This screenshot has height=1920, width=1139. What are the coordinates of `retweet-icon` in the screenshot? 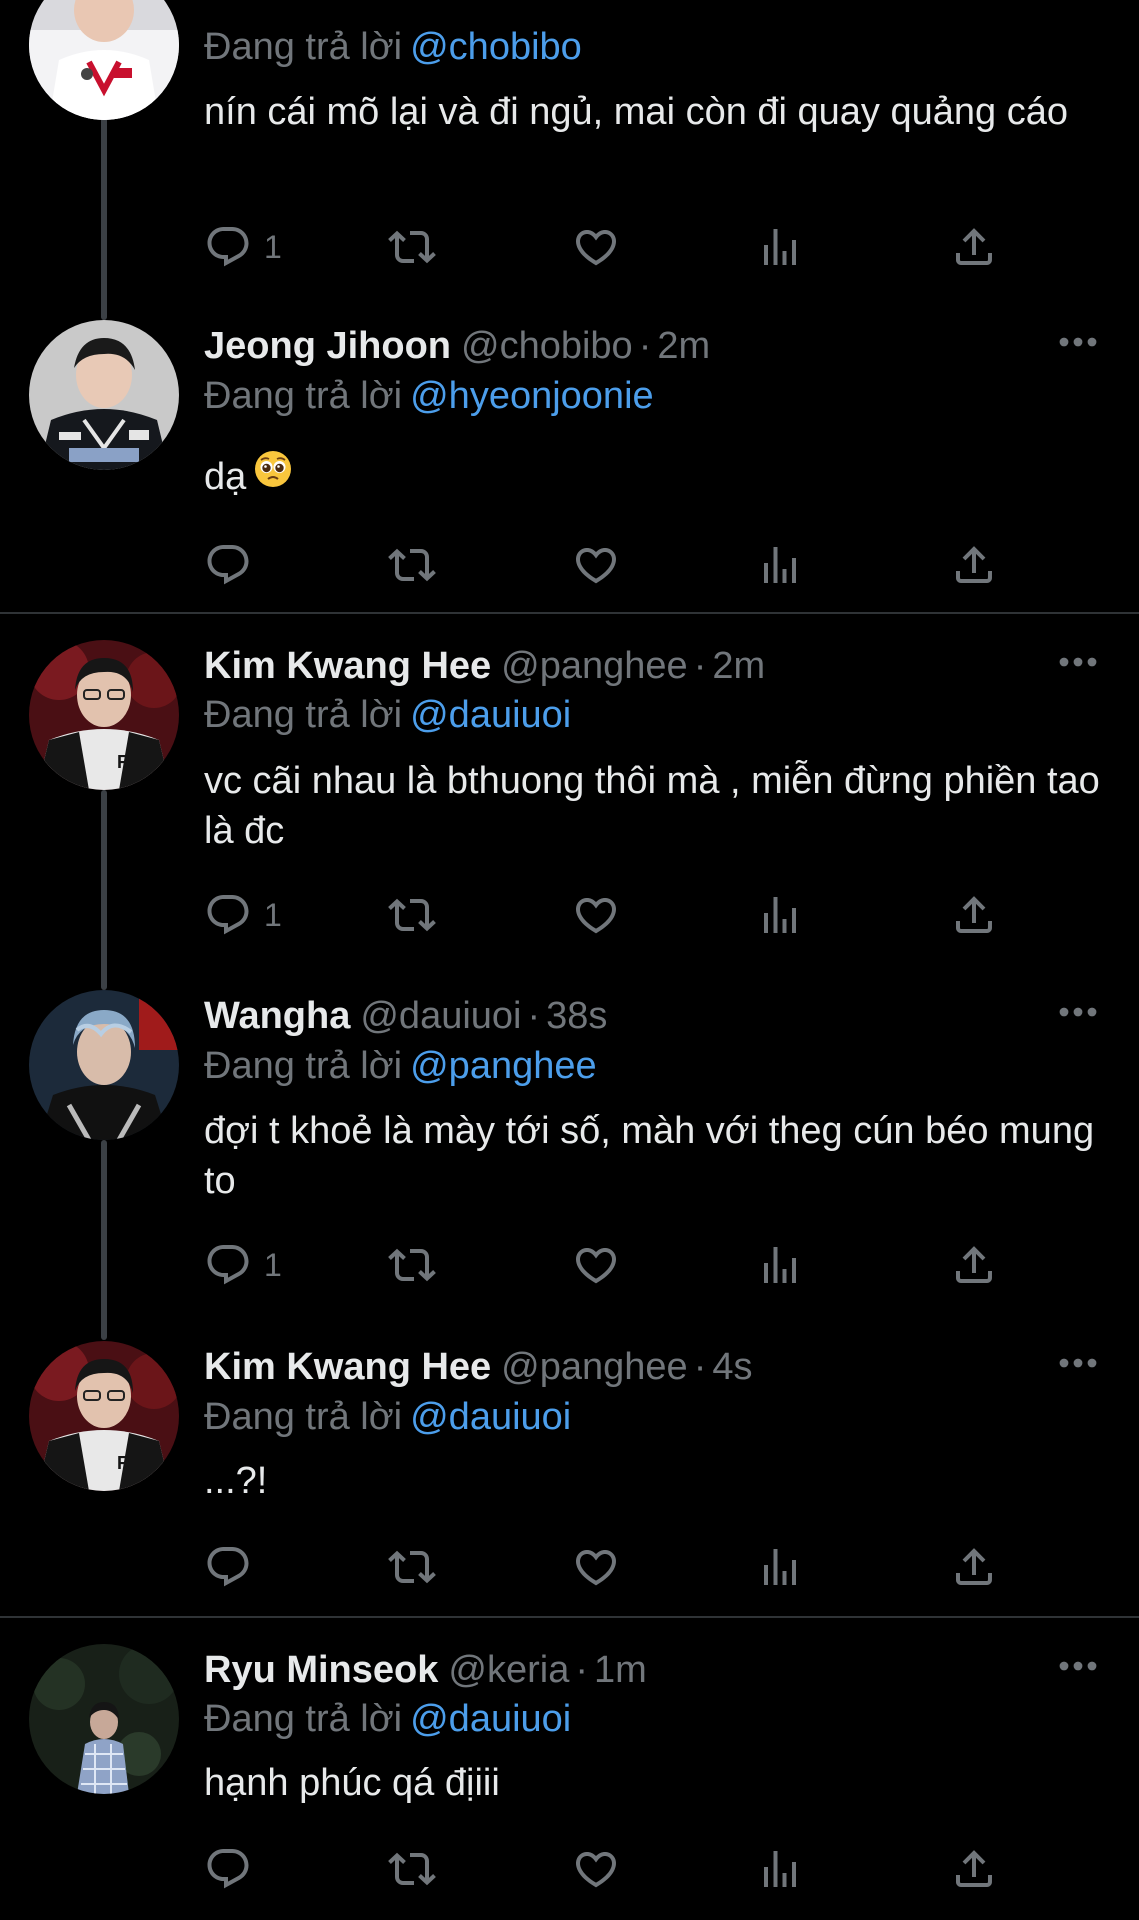 It's located at (412, 1869).